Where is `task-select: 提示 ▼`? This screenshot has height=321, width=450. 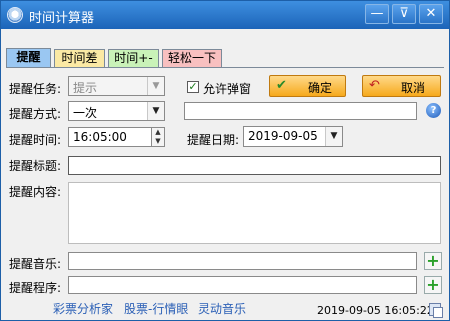
task-select: 提示 ▼ is located at coordinates (116, 86).